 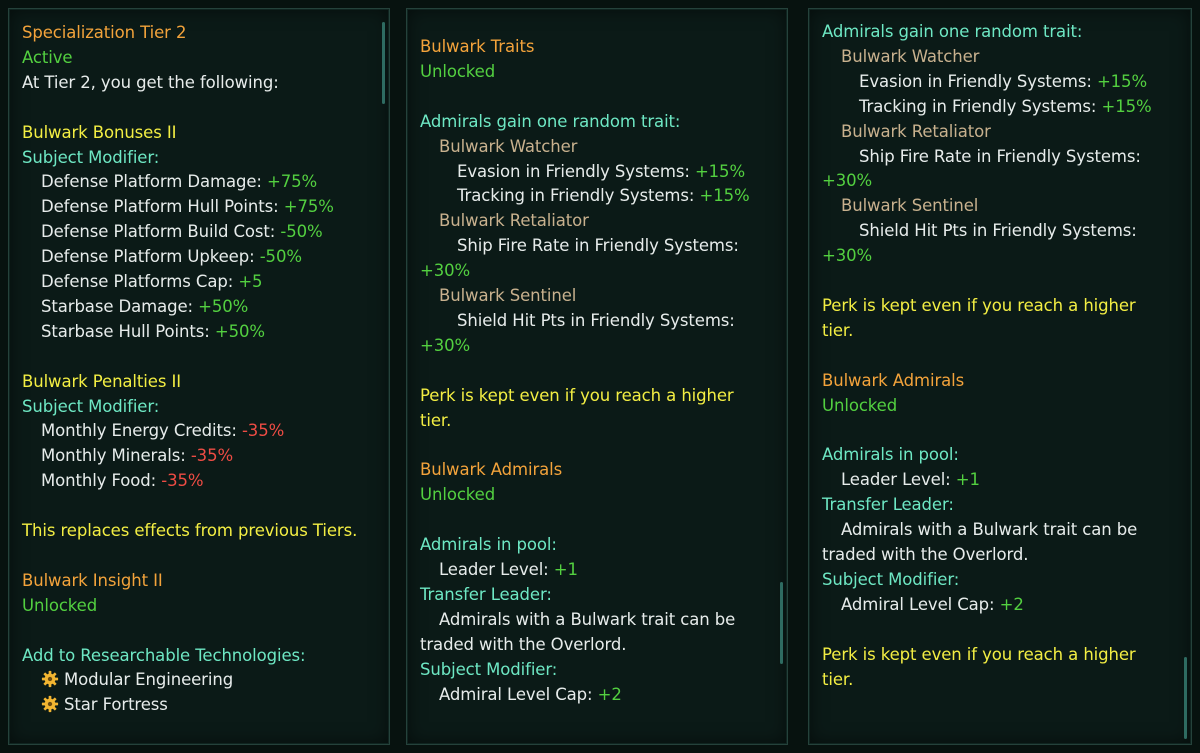 What do you see at coordinates (163, 431) in the screenshot?
I see `modifier-line: Monthly Energy Credits: -35%` at bounding box center [163, 431].